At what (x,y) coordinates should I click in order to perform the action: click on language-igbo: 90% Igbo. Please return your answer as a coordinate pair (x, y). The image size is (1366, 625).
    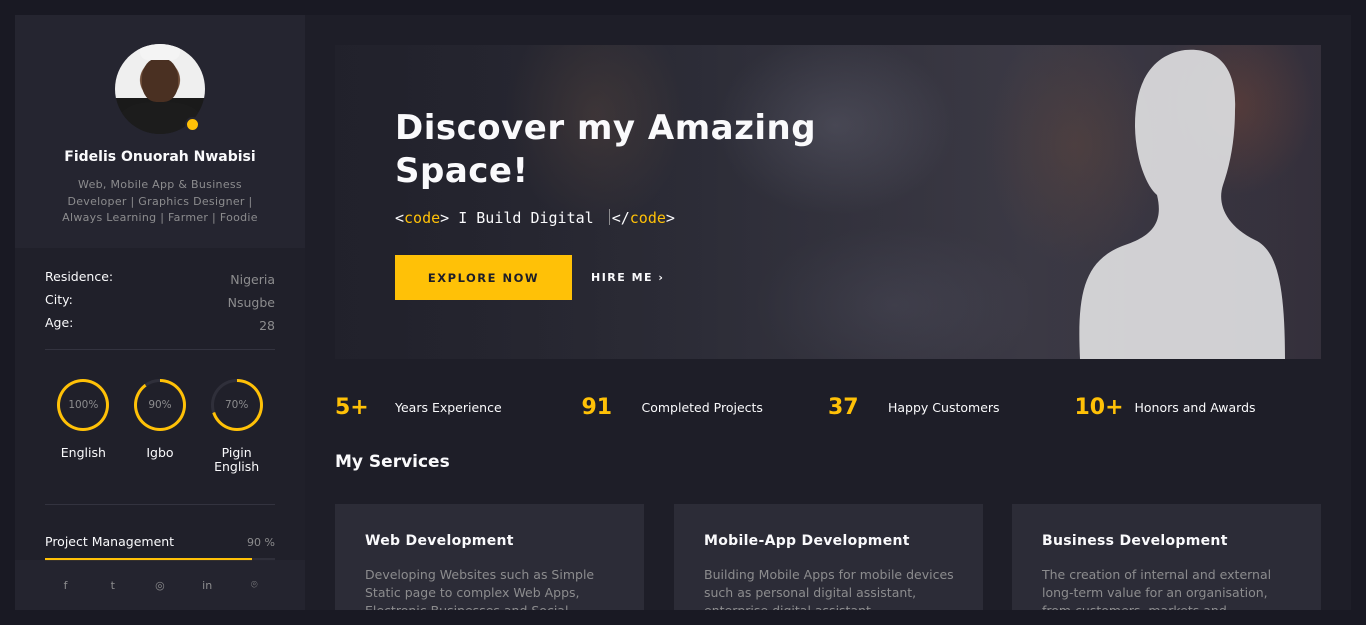
    Looking at the image, I should click on (160, 426).